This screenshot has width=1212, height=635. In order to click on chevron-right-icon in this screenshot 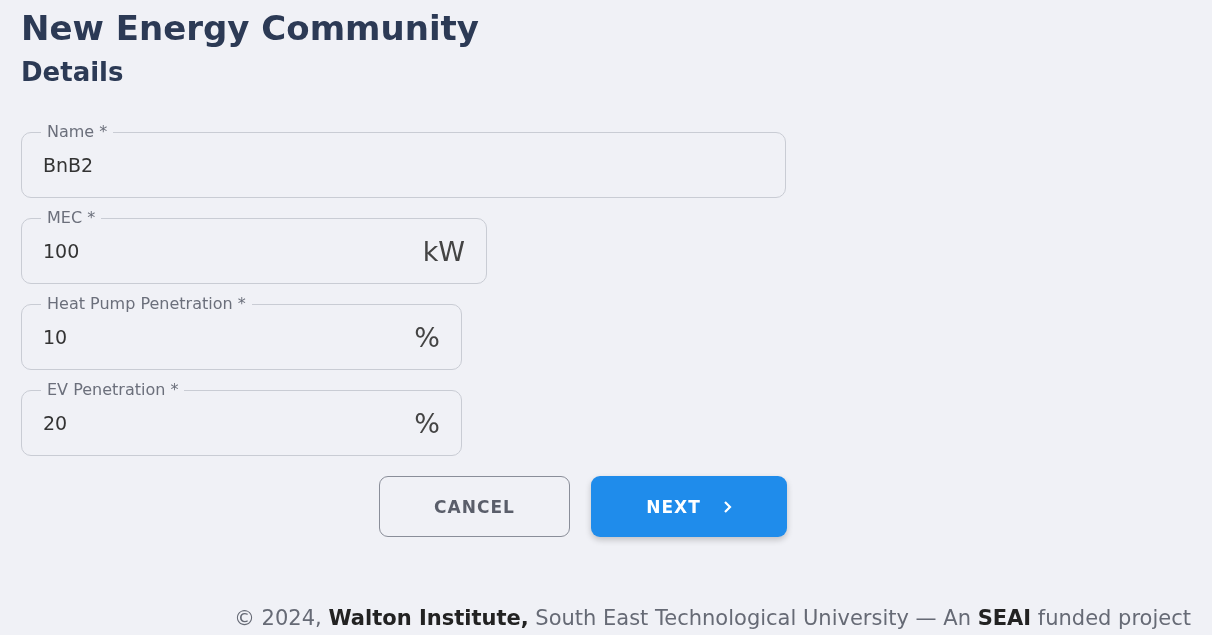, I will do `click(727, 506)`.